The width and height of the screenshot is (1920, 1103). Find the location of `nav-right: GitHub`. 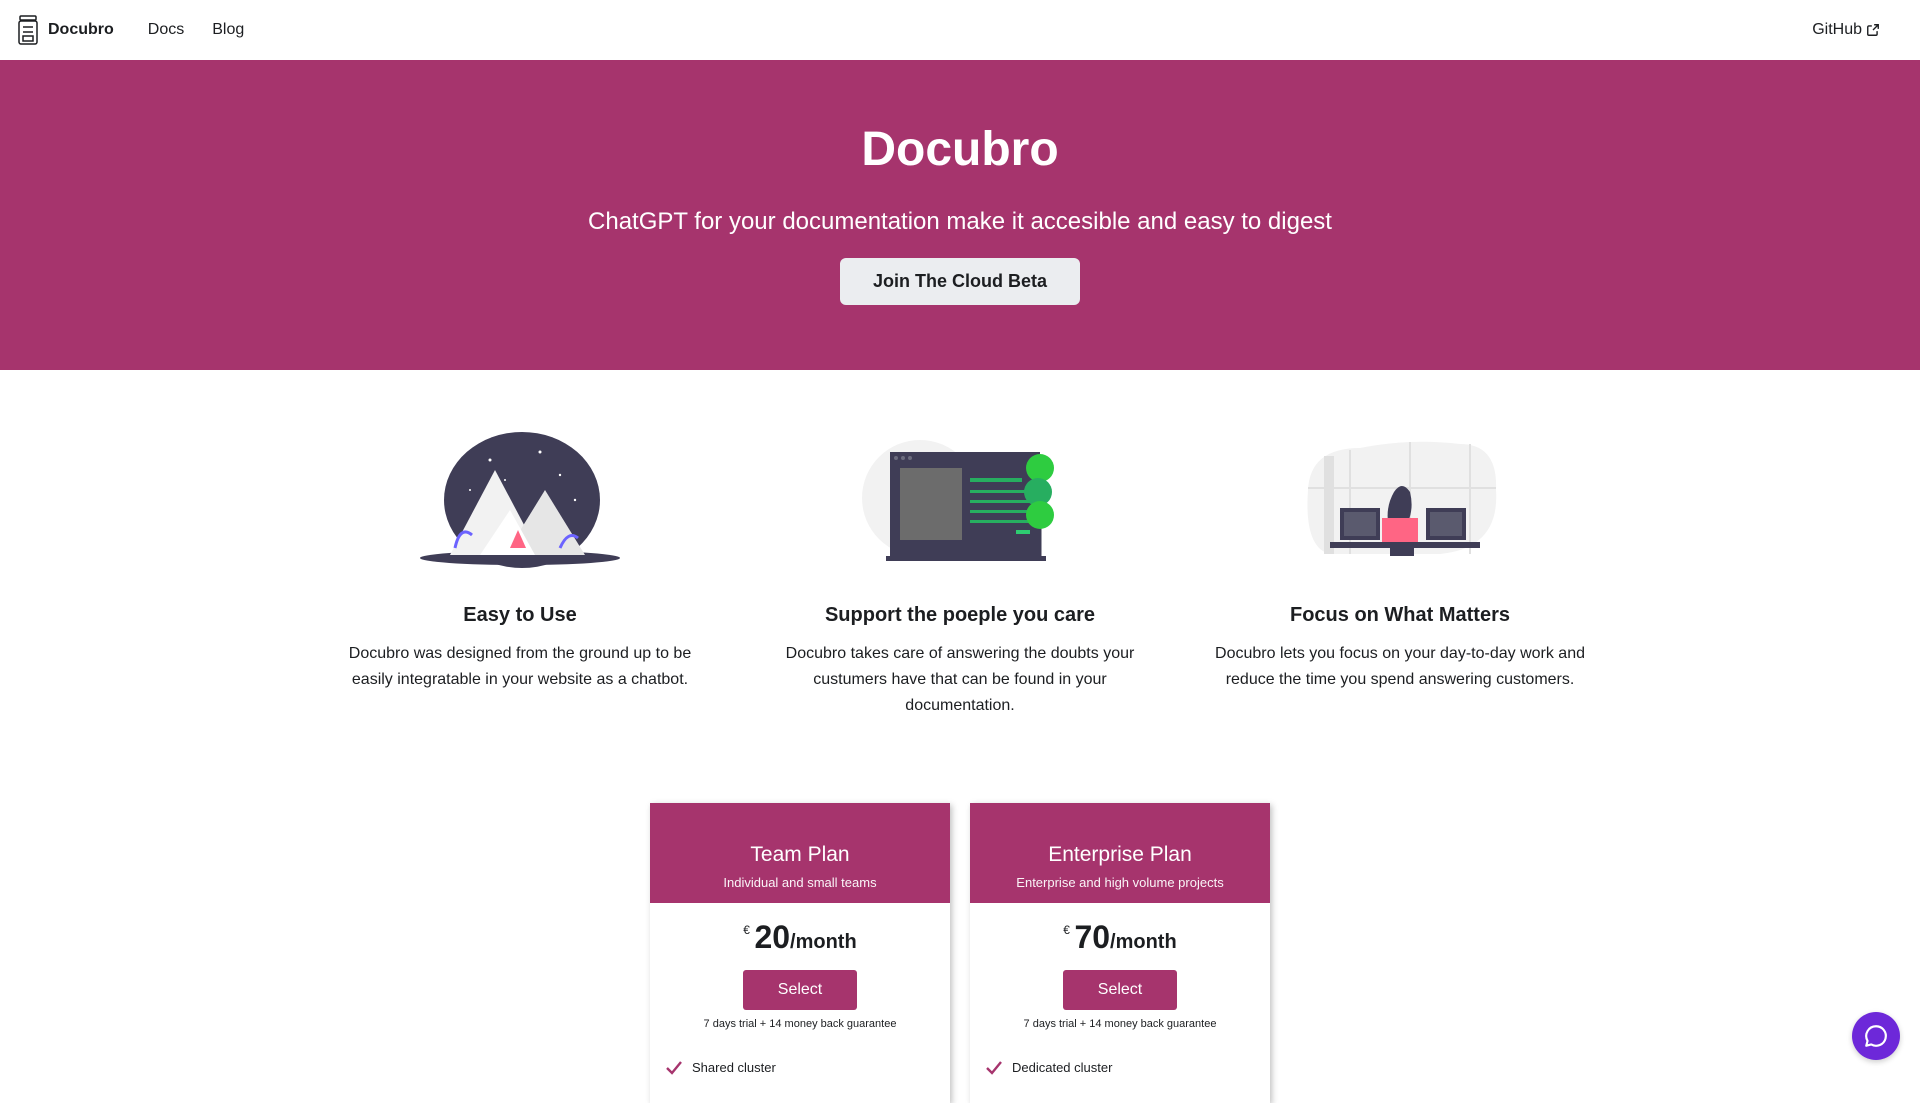

nav-right: GitHub is located at coordinates (1858, 30).